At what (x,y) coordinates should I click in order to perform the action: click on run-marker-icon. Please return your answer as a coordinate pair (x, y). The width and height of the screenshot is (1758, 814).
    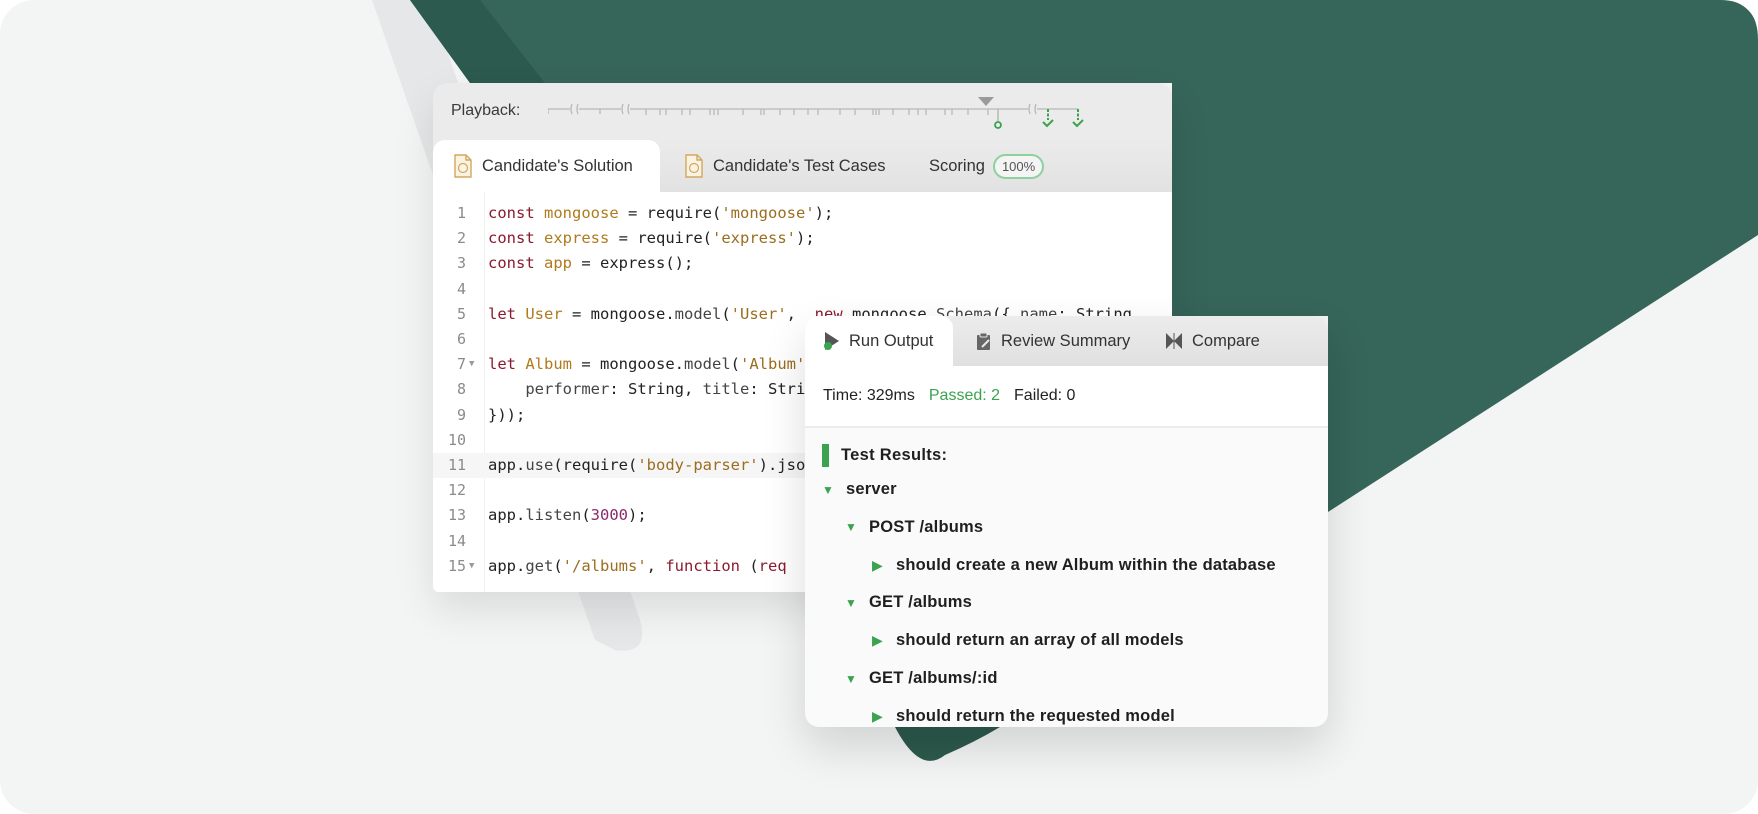
    Looking at the image, I should click on (998, 125).